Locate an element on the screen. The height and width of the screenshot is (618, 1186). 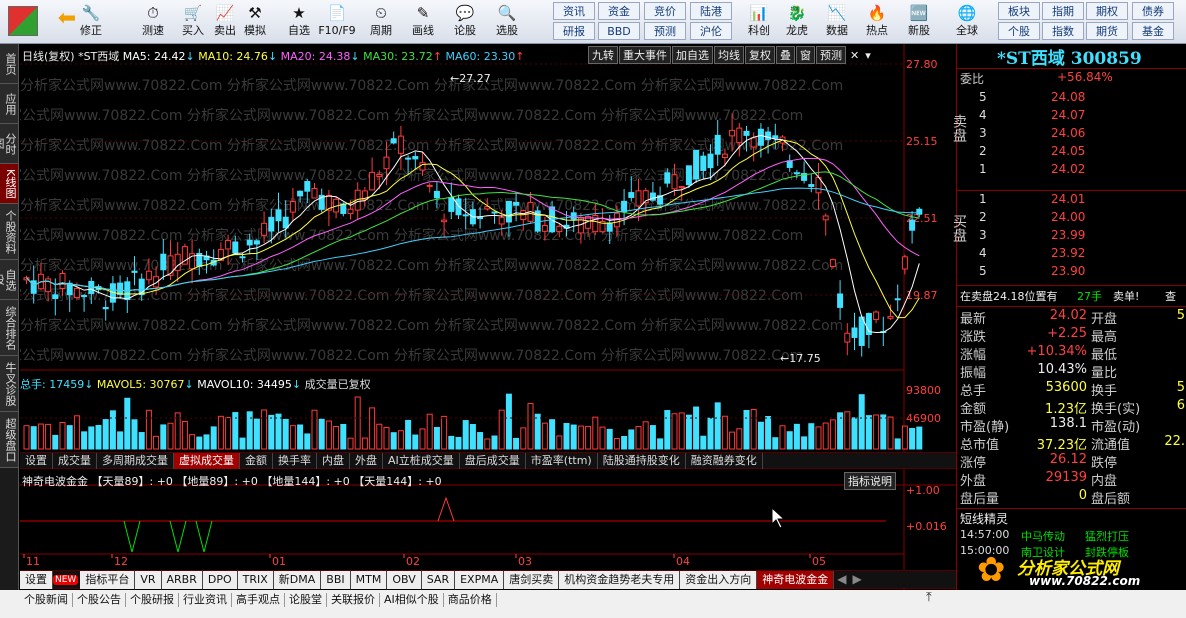
indicator-tab-15: 神奇电波金金 is located at coordinates (796, 580).